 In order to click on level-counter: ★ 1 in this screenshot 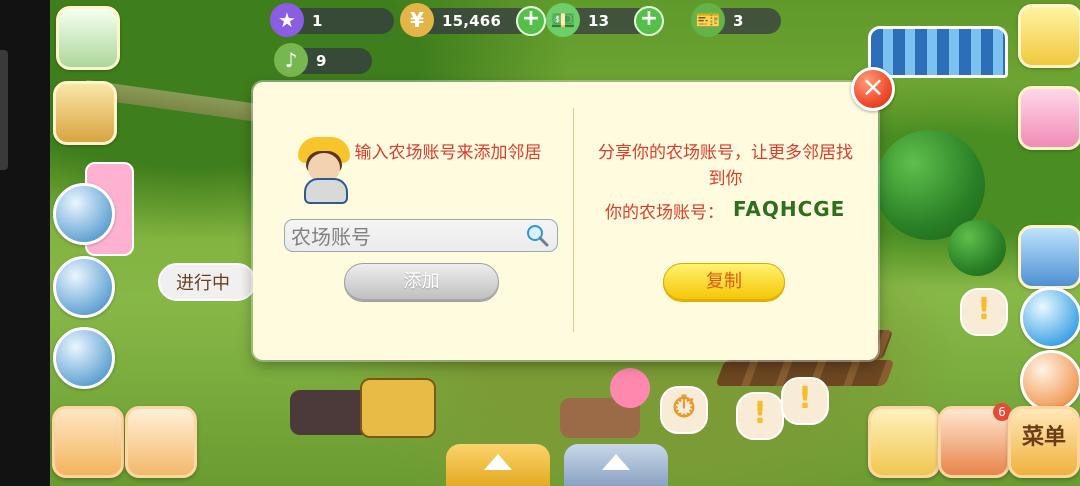, I will do `click(332, 20)`.